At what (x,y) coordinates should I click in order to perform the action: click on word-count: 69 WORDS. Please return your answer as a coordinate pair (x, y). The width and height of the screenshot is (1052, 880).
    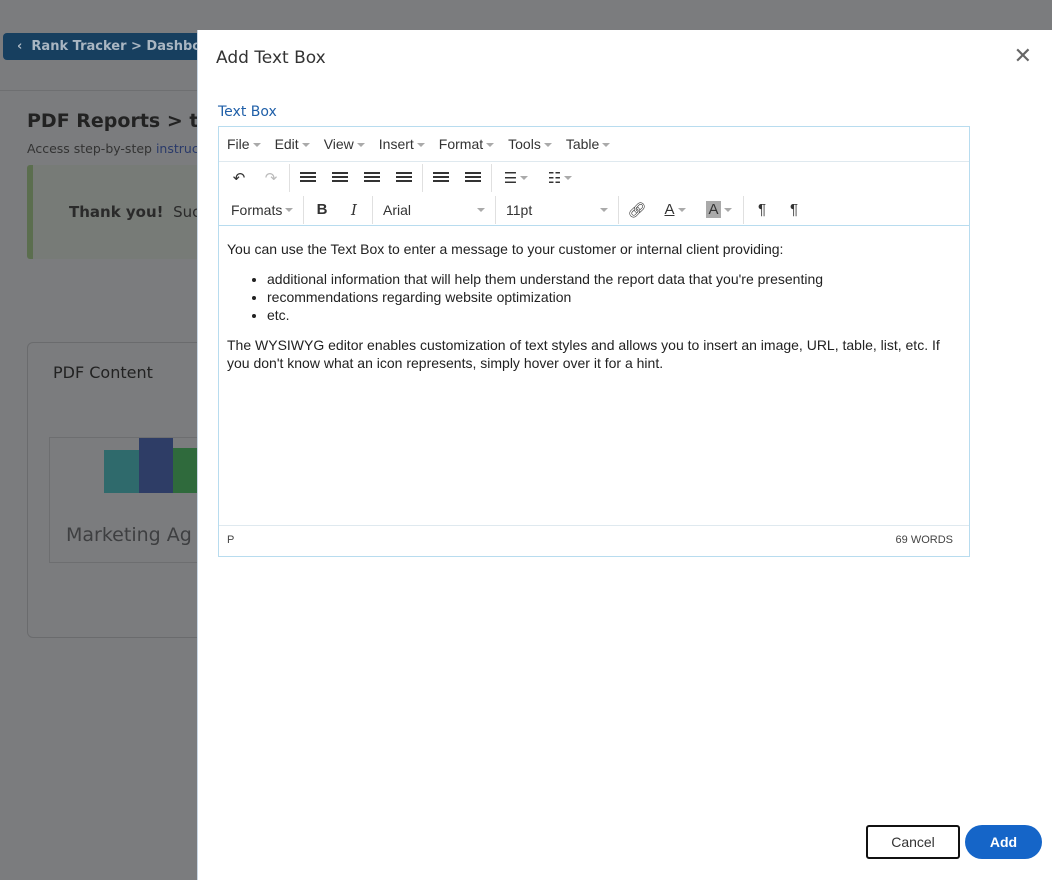
    Looking at the image, I should click on (924, 540).